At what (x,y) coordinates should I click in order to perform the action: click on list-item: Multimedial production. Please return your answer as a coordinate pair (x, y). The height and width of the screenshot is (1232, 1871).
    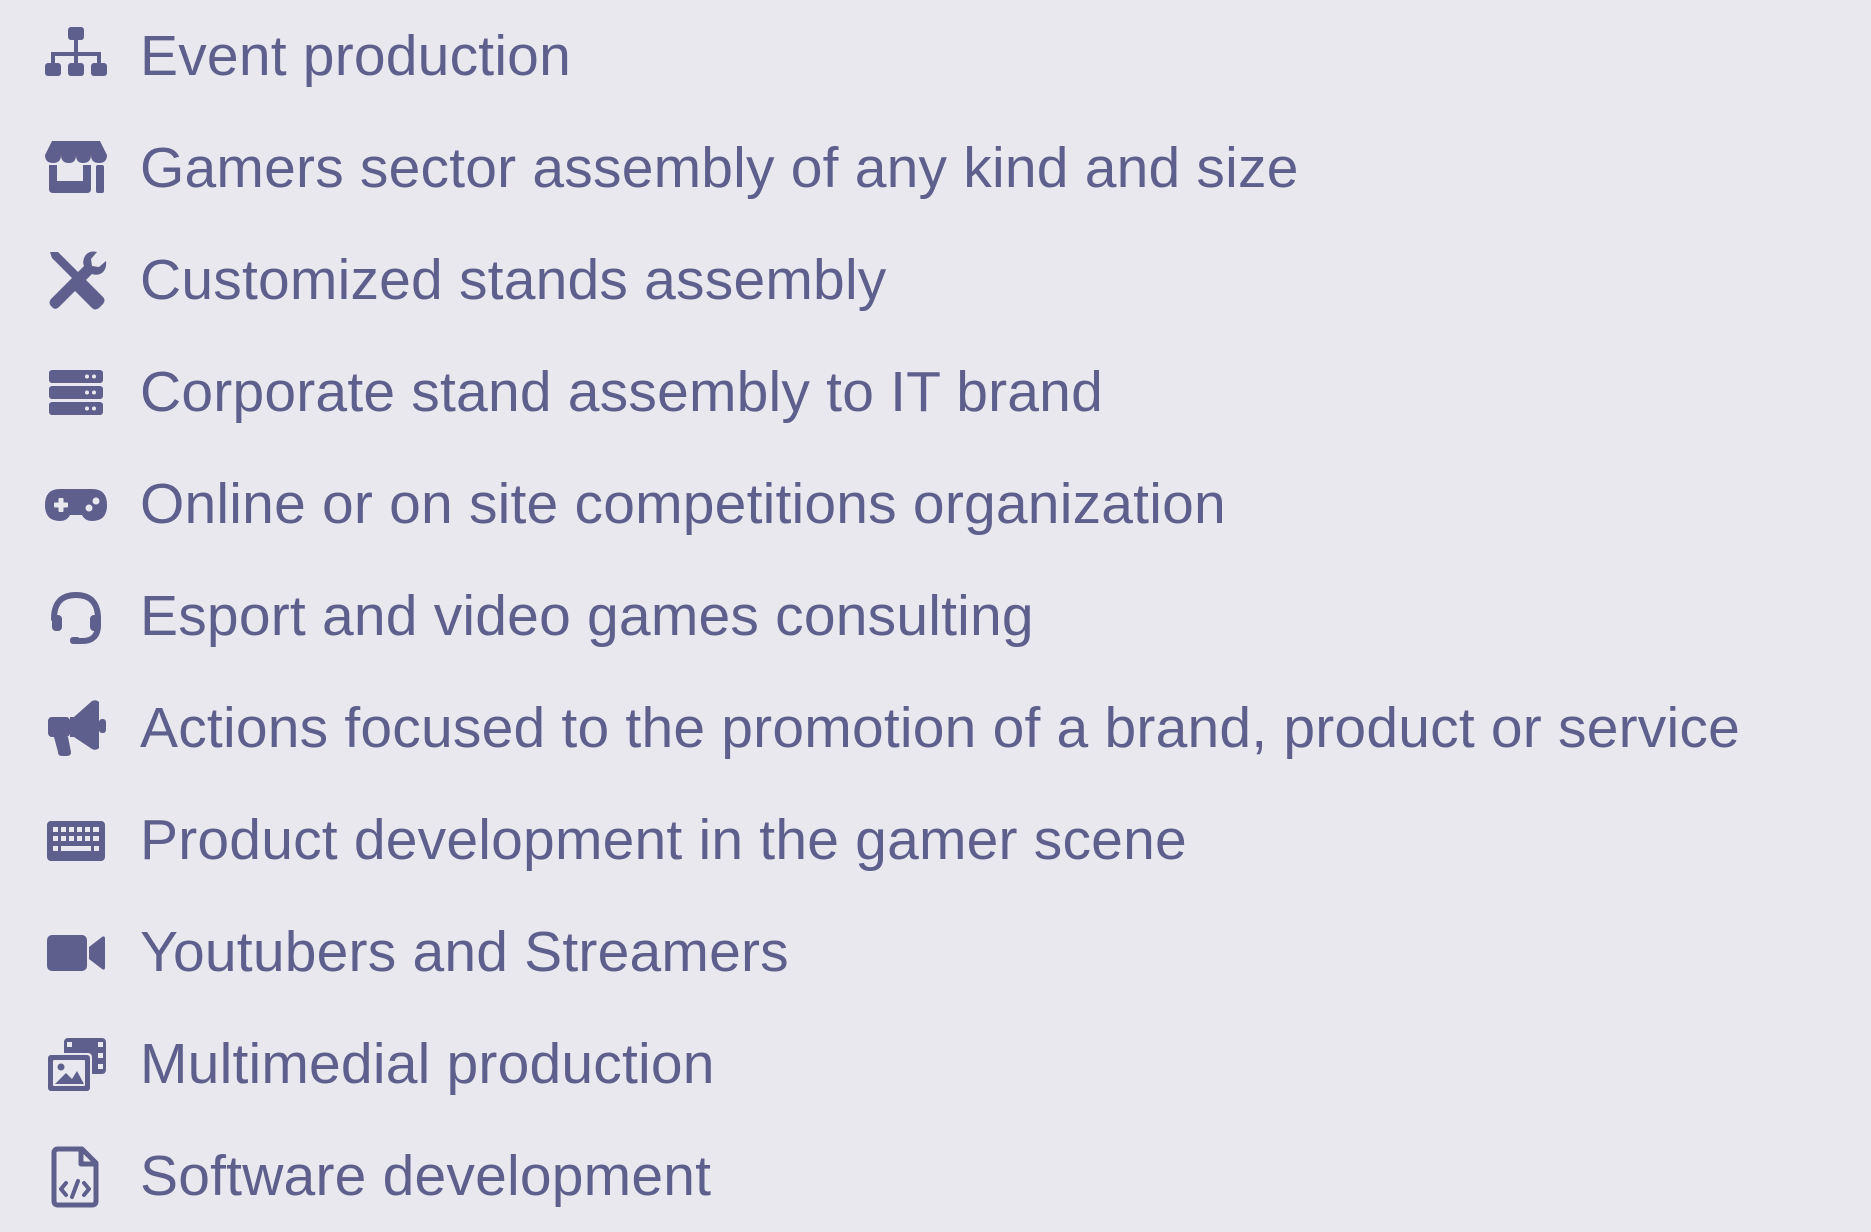
    Looking at the image, I should click on (935, 1064).